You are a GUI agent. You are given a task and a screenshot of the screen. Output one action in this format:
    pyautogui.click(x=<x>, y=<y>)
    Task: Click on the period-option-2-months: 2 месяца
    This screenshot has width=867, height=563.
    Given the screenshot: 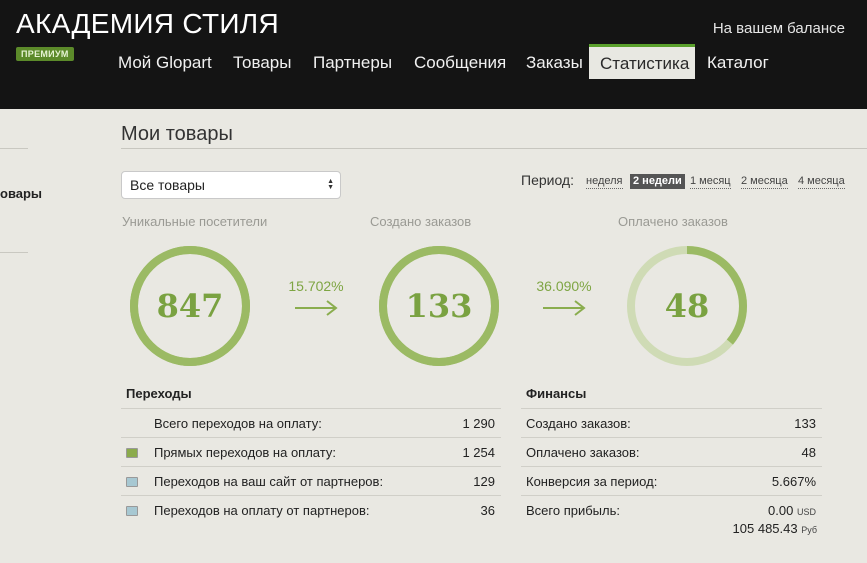 What is the action you would take?
    pyautogui.click(x=764, y=182)
    